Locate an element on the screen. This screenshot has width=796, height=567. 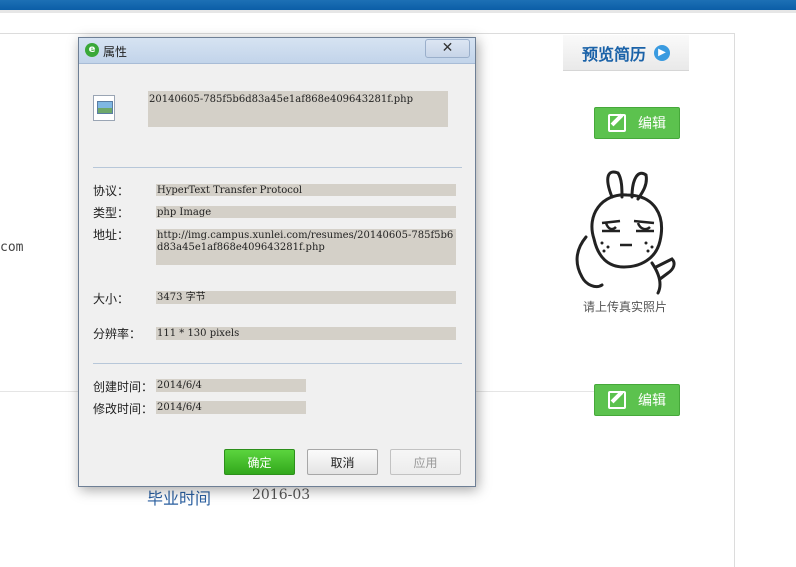
protocol-value: HyperText Transfer Protocol is located at coordinates (306, 190).